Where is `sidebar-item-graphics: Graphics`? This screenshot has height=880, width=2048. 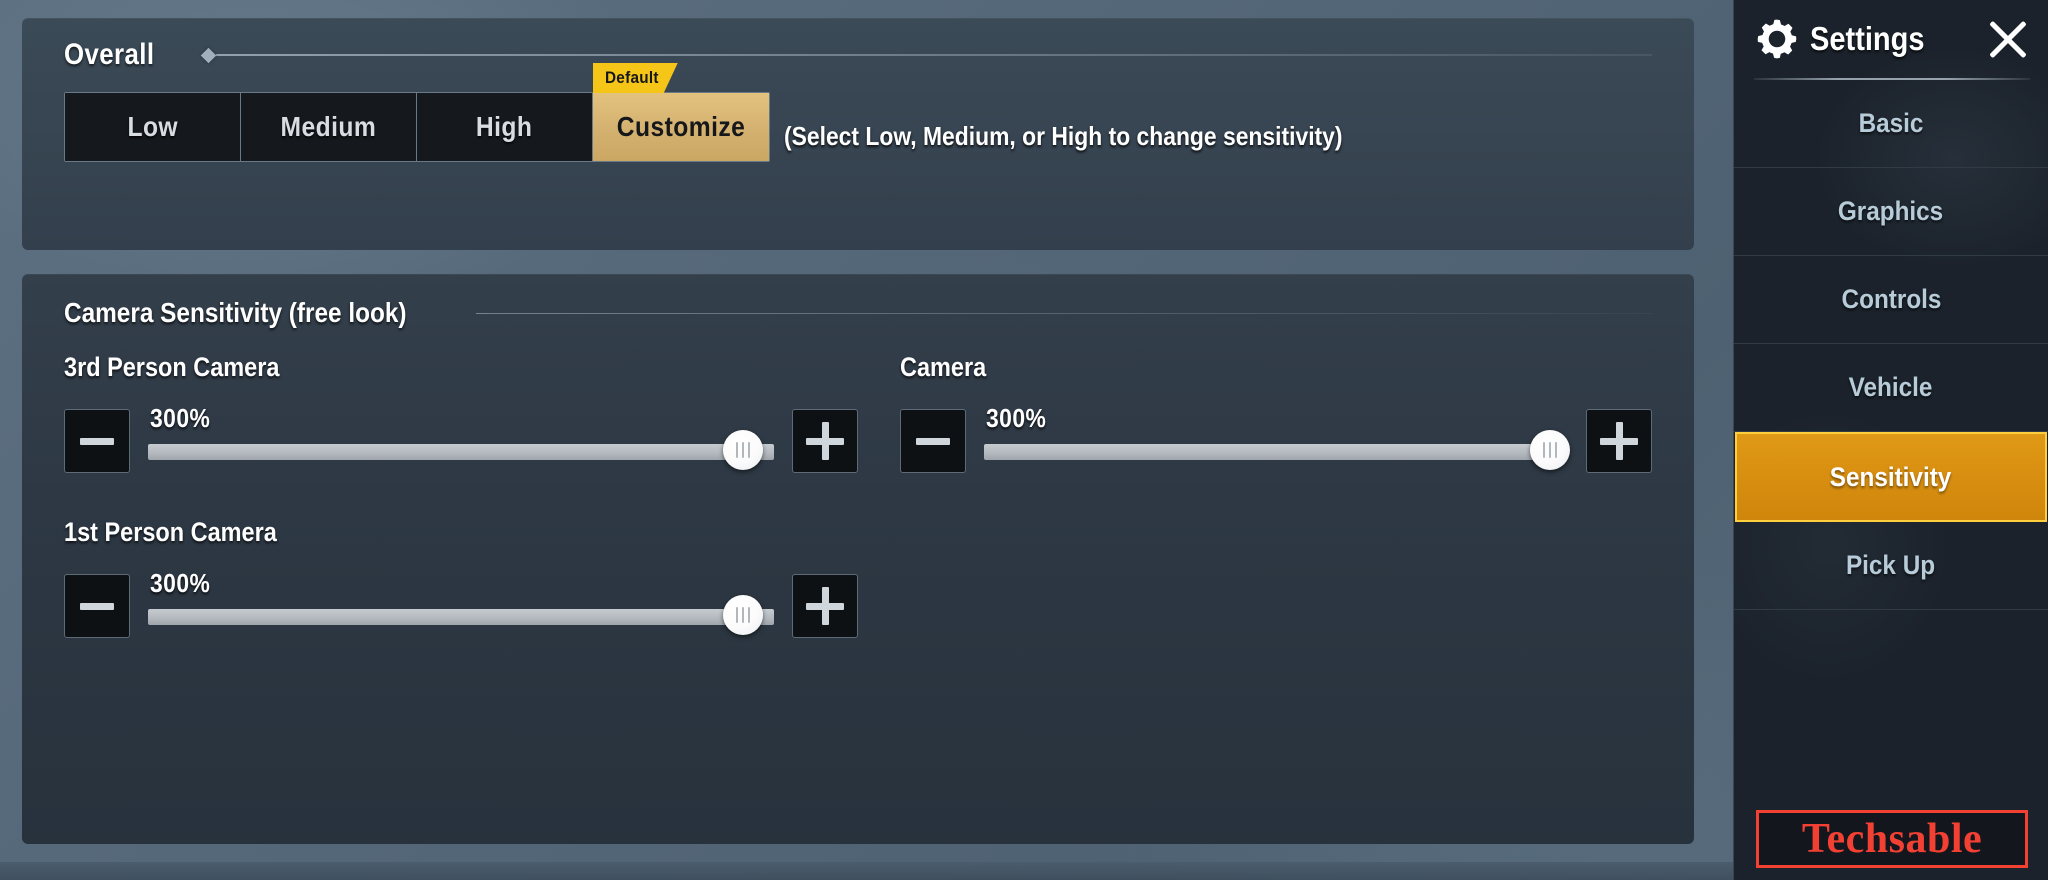
sidebar-item-graphics: Graphics is located at coordinates (1891, 212).